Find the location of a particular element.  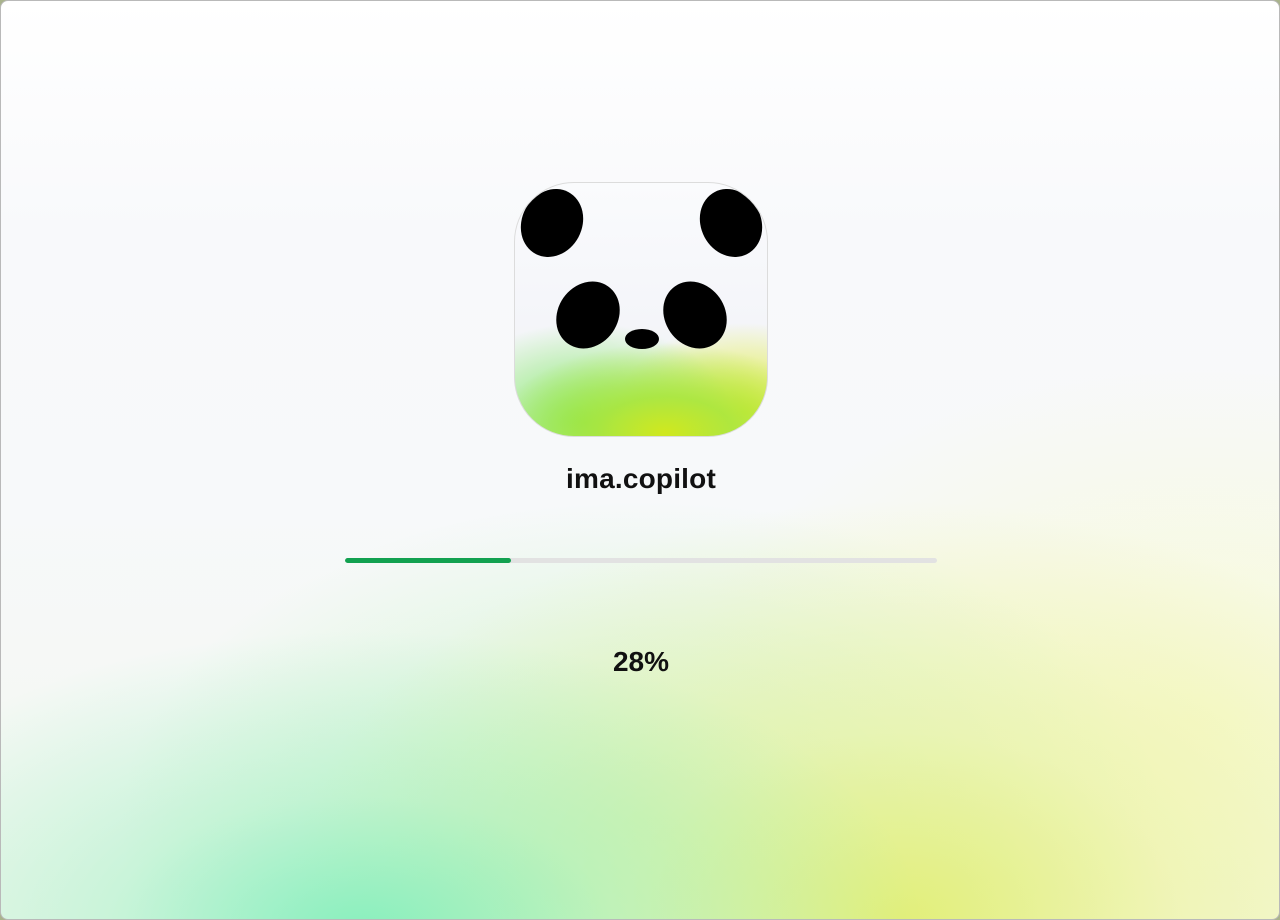

panda-right-ear is located at coordinates (731, 223).